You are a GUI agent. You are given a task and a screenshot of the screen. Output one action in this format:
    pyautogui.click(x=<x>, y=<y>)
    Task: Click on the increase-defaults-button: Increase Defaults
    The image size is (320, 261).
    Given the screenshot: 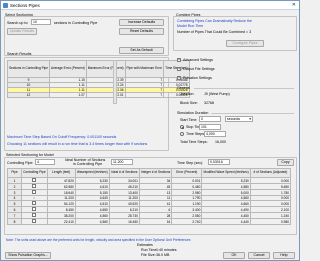 What is the action you would take?
    pyautogui.click(x=141, y=22)
    